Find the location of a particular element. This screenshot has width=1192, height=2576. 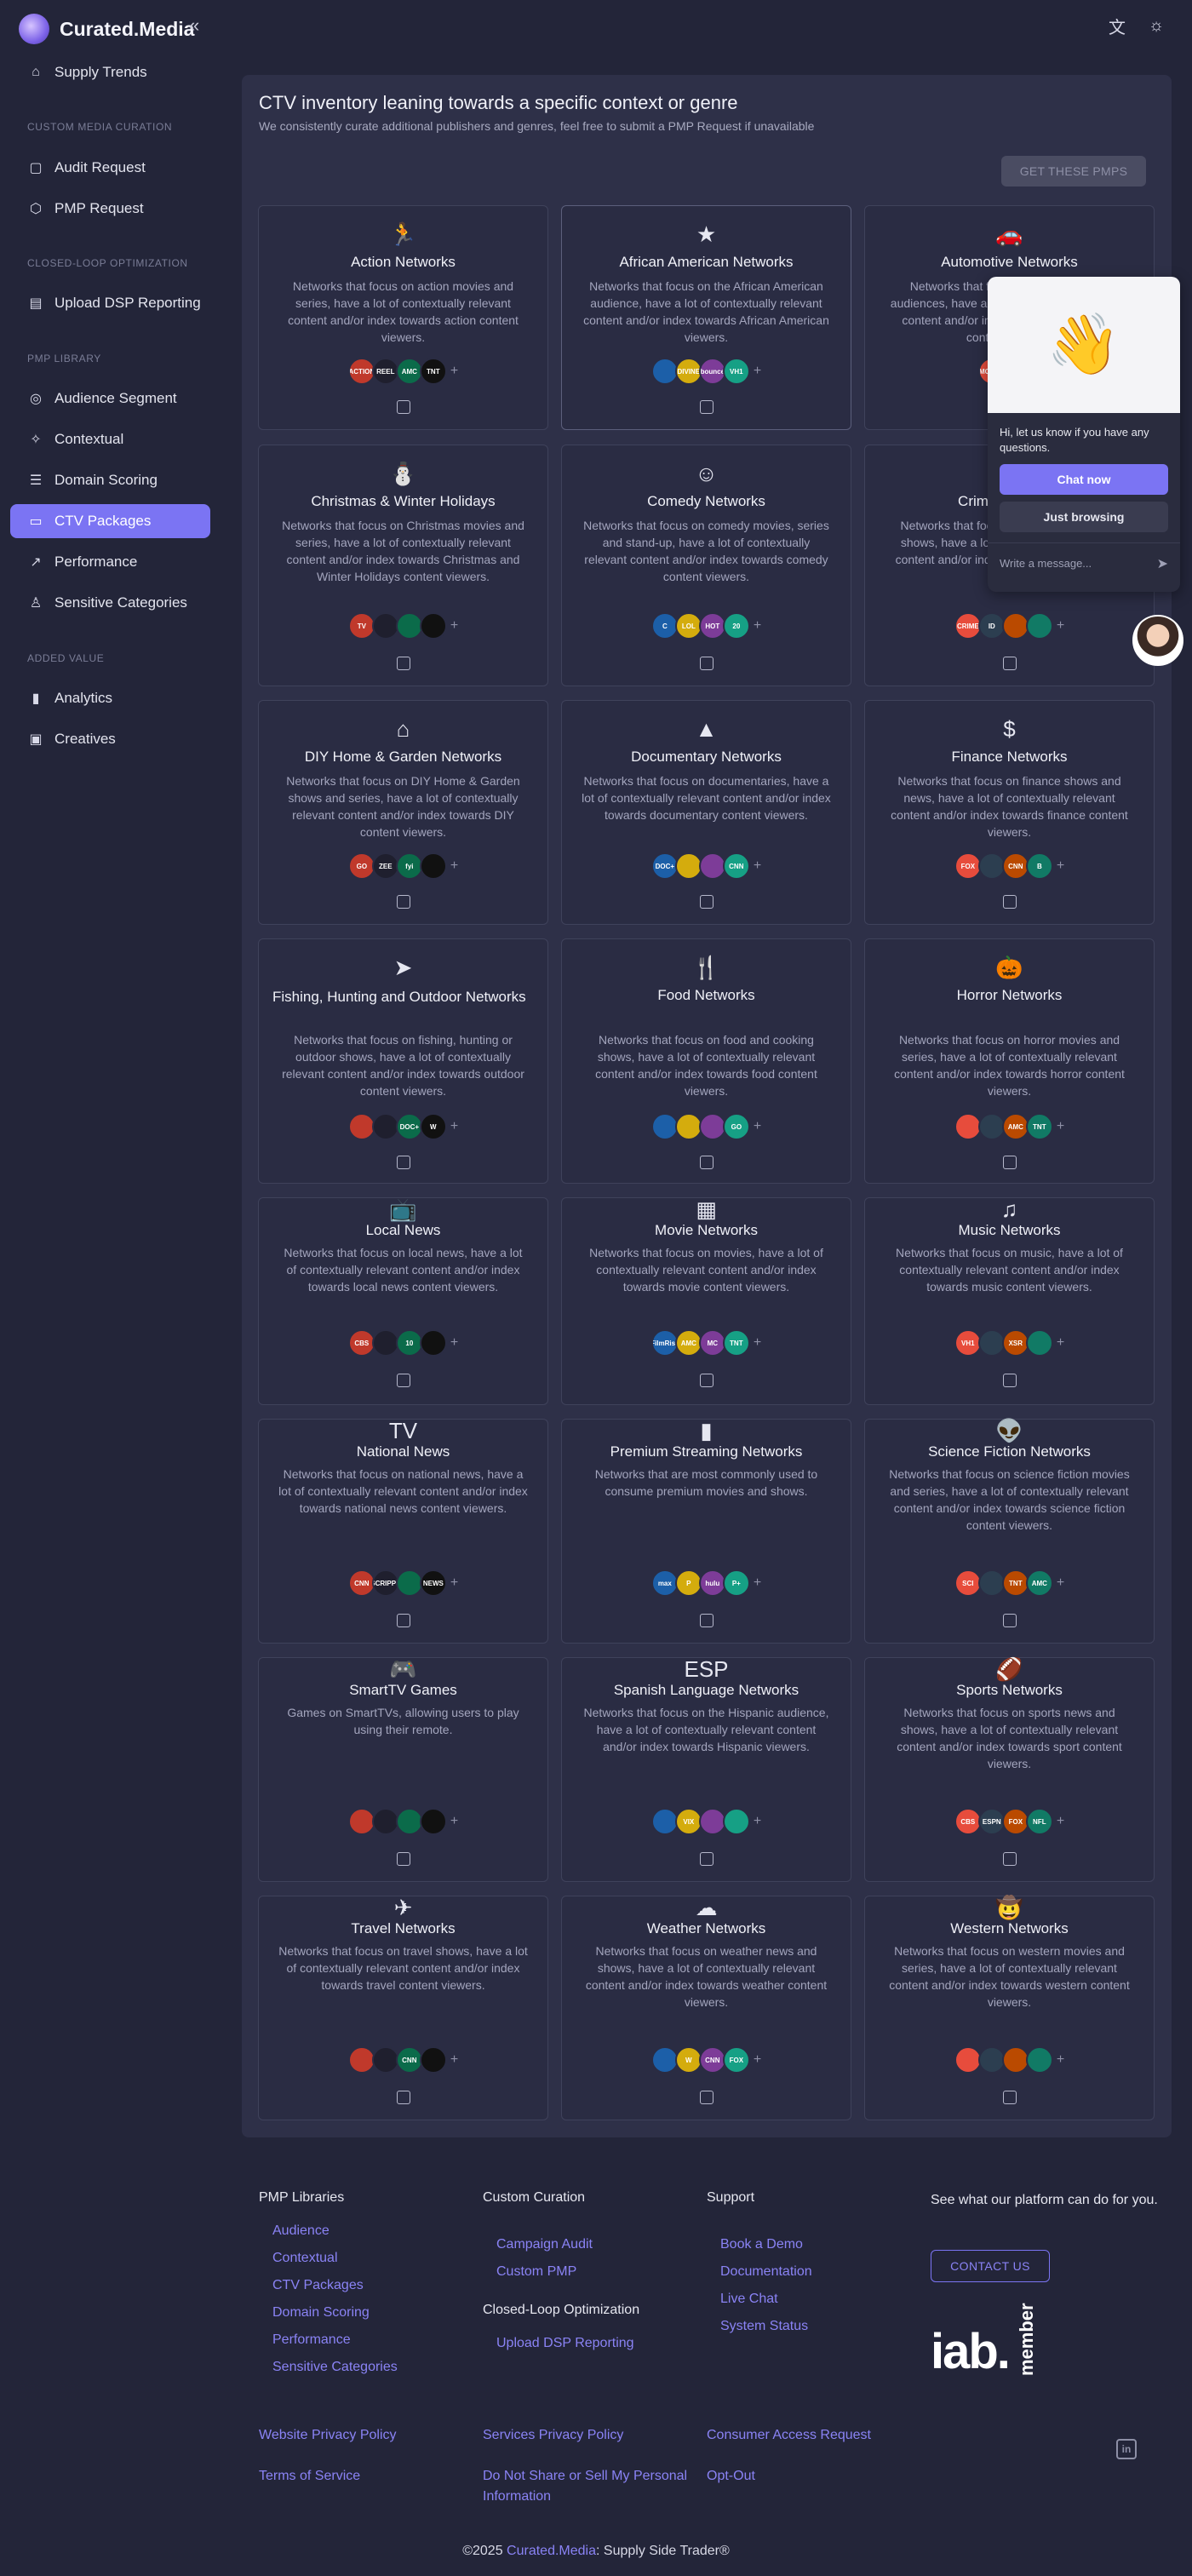

opt-out-link: Opt-Out is located at coordinates (817, 2476).